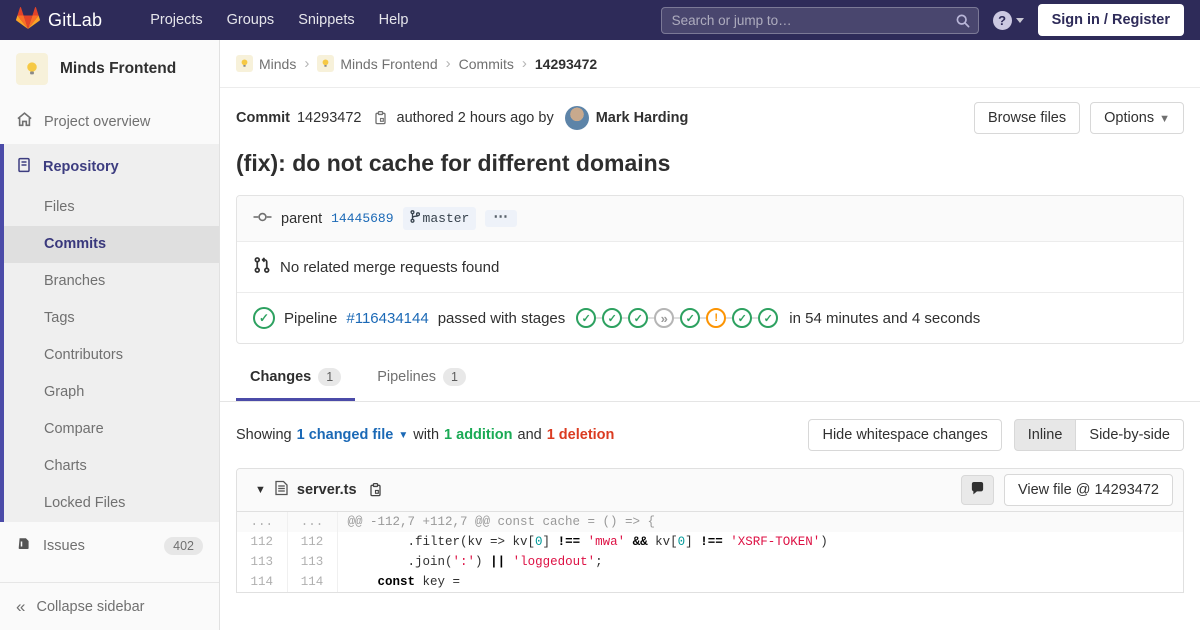 Image resolution: width=1200 pixels, height=630 pixels. What do you see at coordinates (111, 429) in the screenshot?
I see `sidebar-item-compare: Compare` at bounding box center [111, 429].